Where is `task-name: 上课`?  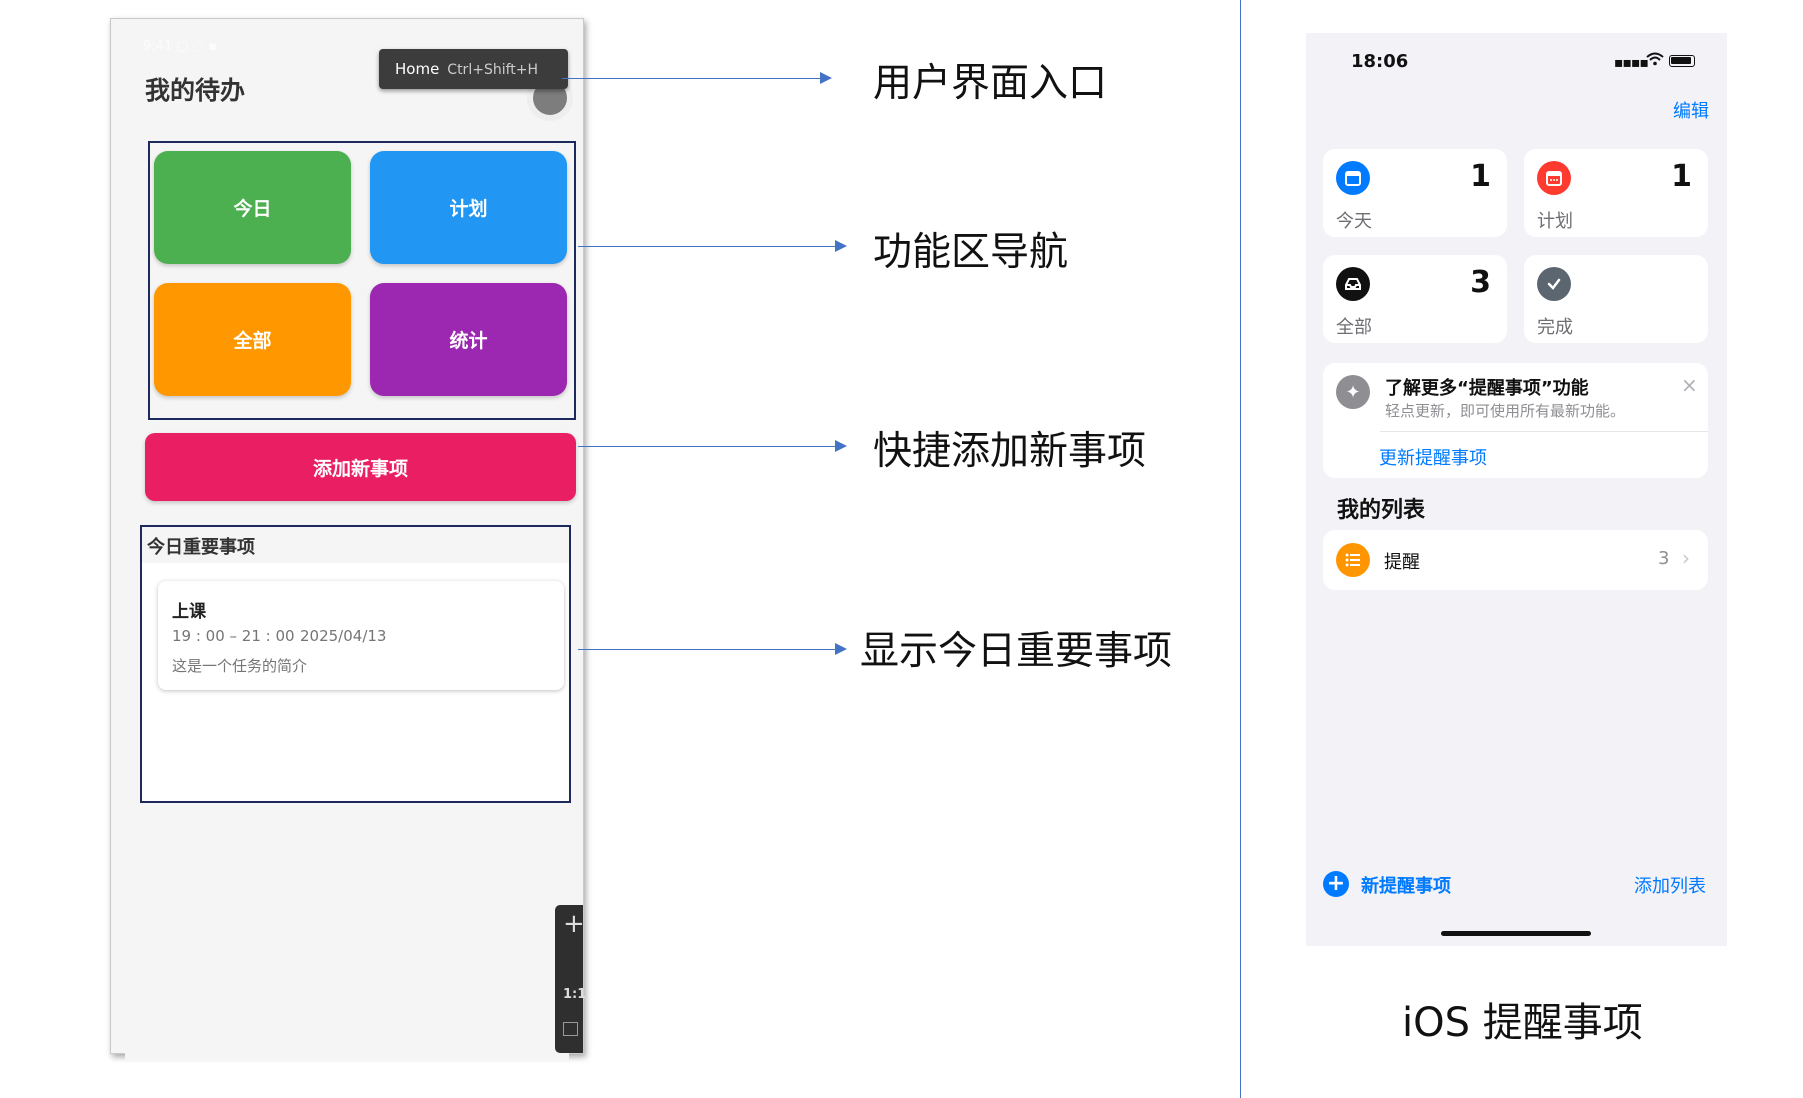
task-name: 上课 is located at coordinates (189, 612).